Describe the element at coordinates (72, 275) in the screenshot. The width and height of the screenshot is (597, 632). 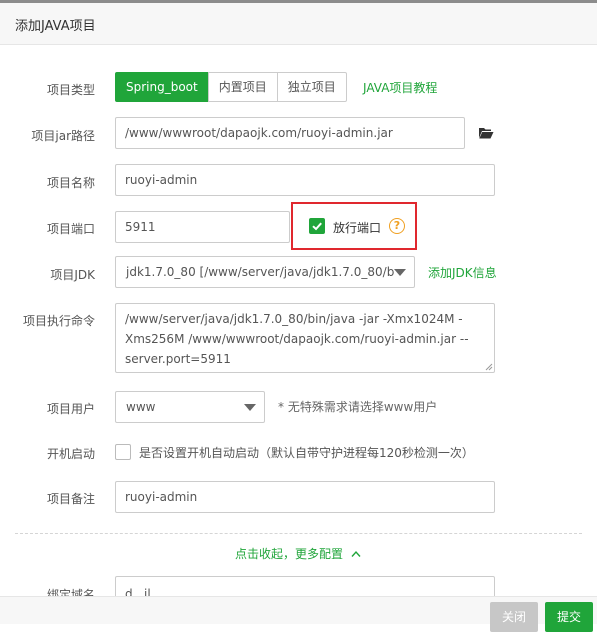
I see `project-jdk-label: 项目JDK` at that location.